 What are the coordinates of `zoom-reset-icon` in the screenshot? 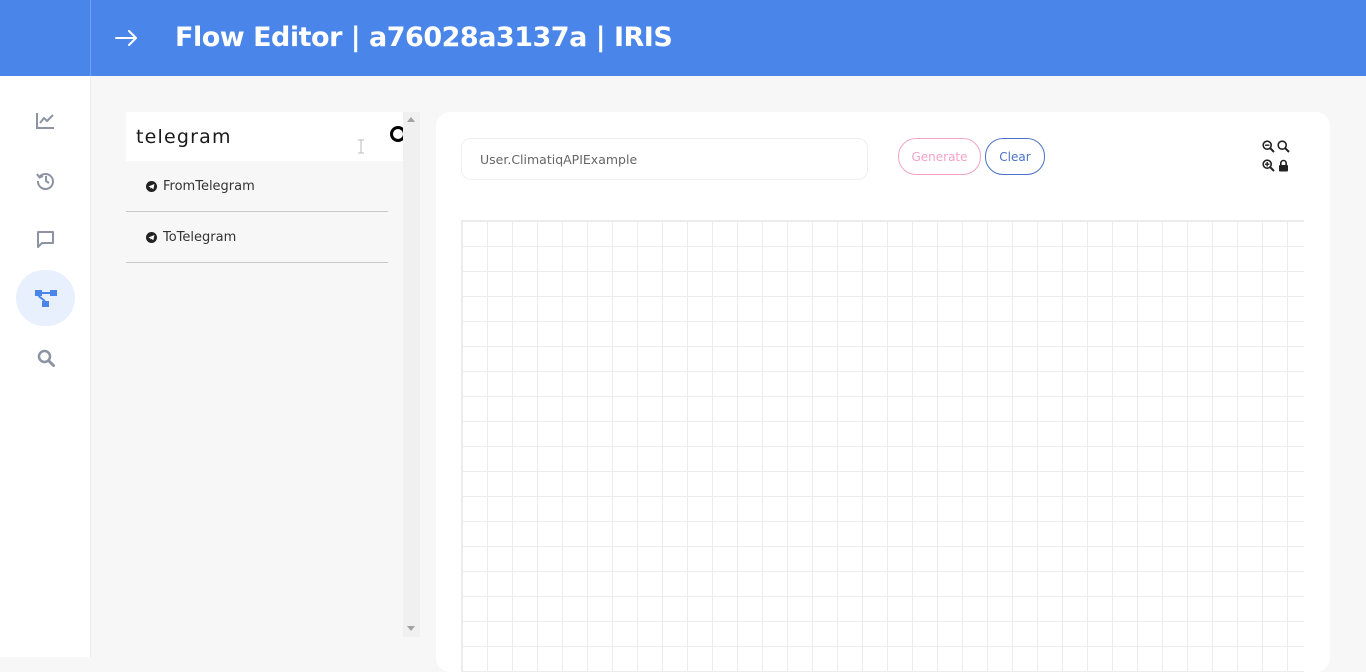 It's located at (1283, 146).